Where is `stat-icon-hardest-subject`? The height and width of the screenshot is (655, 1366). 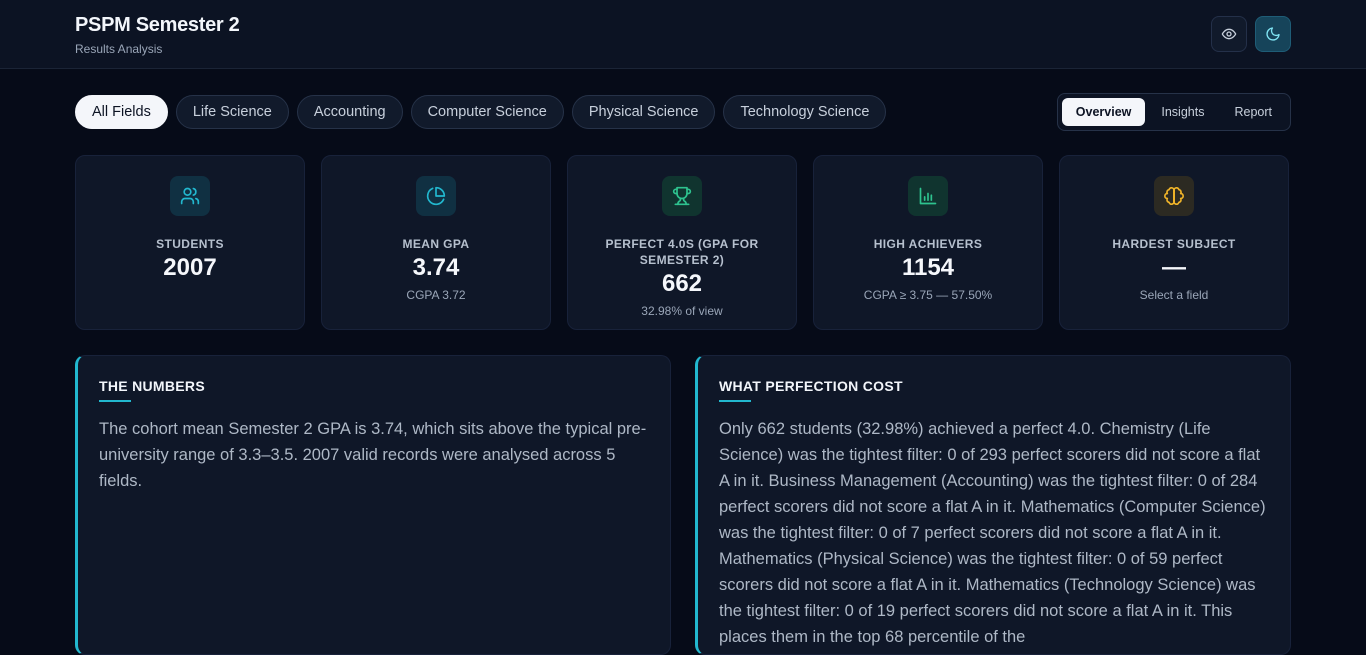
stat-icon-hardest-subject is located at coordinates (1174, 196).